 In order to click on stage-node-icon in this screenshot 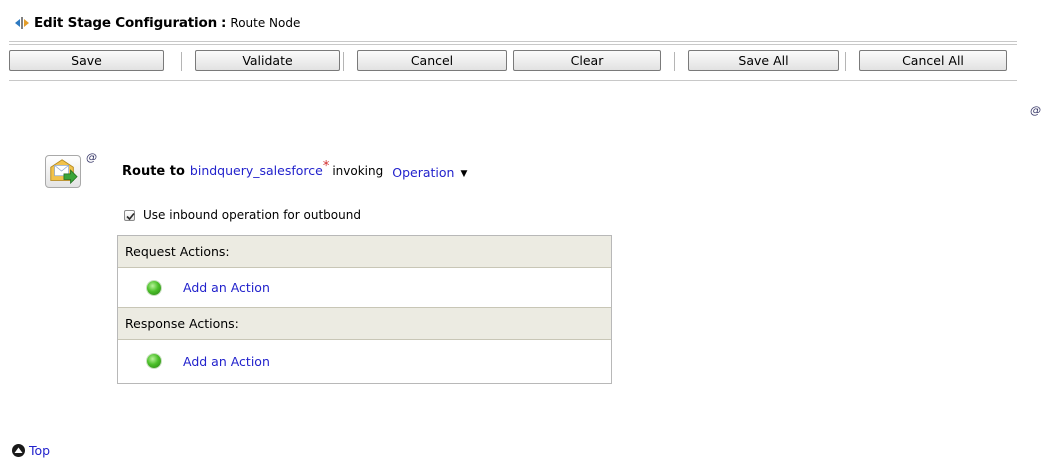, I will do `click(22, 23)`.